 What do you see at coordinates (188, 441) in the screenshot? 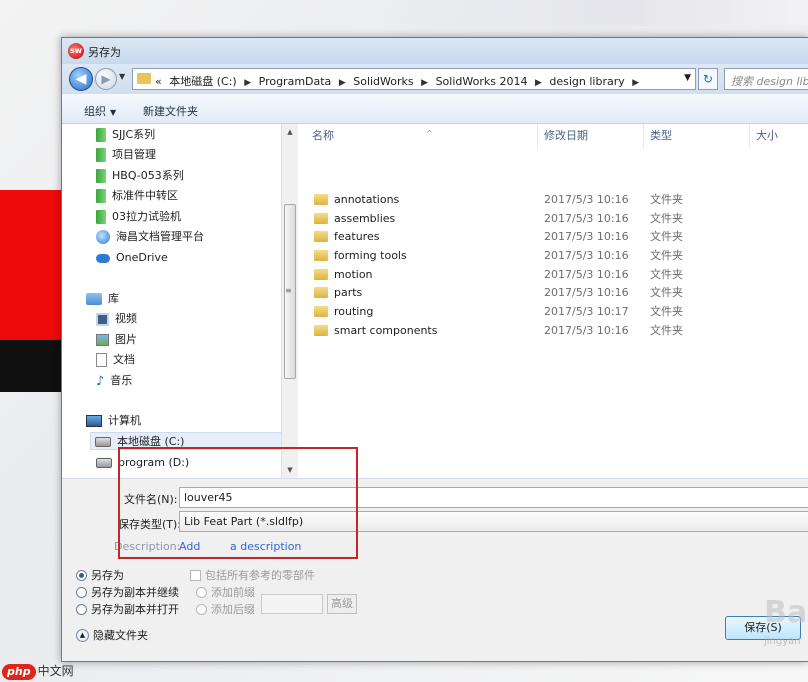
I see `nav-item-drive-c: 本地磁盘 (C:)` at bounding box center [188, 441].